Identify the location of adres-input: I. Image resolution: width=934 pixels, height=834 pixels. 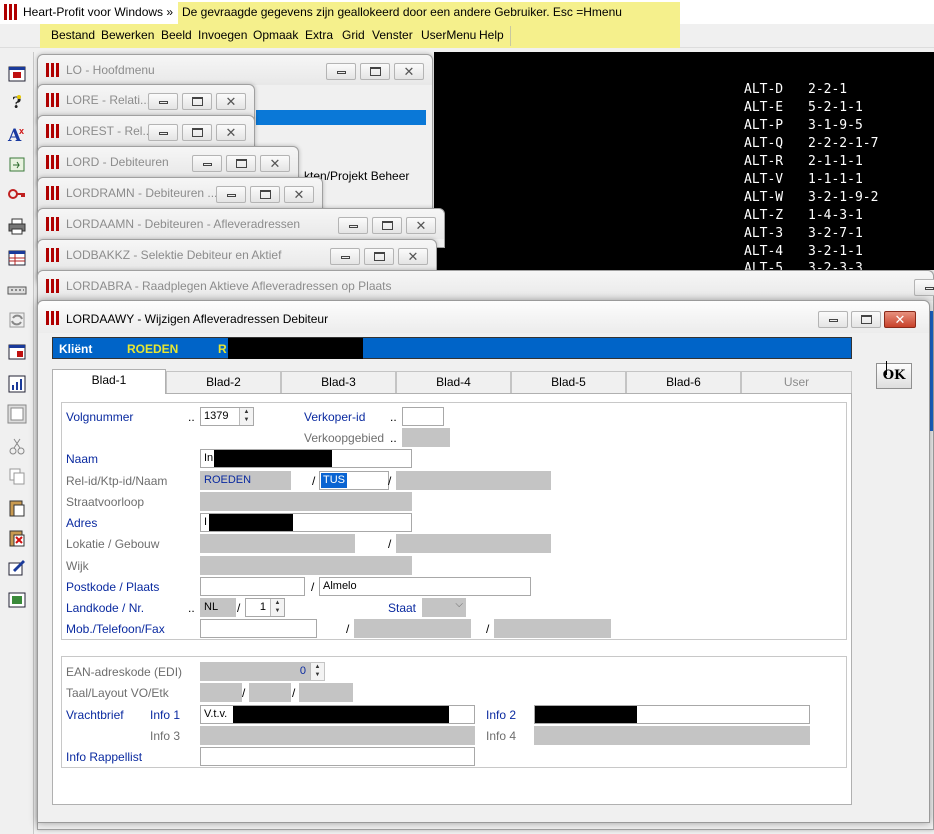
(306, 522).